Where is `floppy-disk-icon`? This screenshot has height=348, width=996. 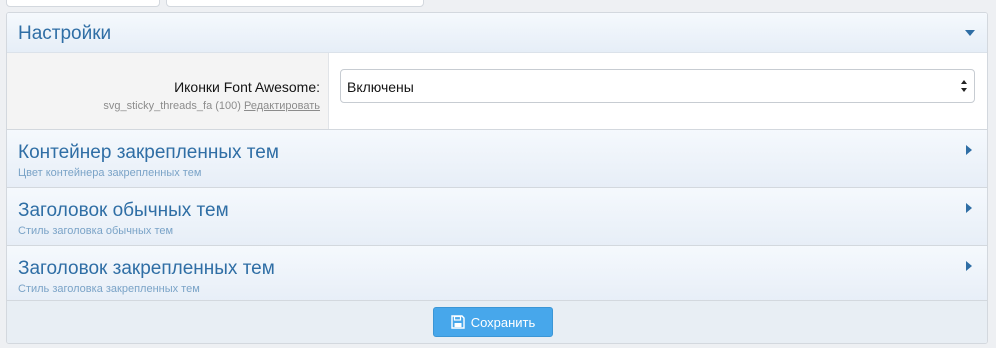 floppy-disk-icon is located at coordinates (457, 322).